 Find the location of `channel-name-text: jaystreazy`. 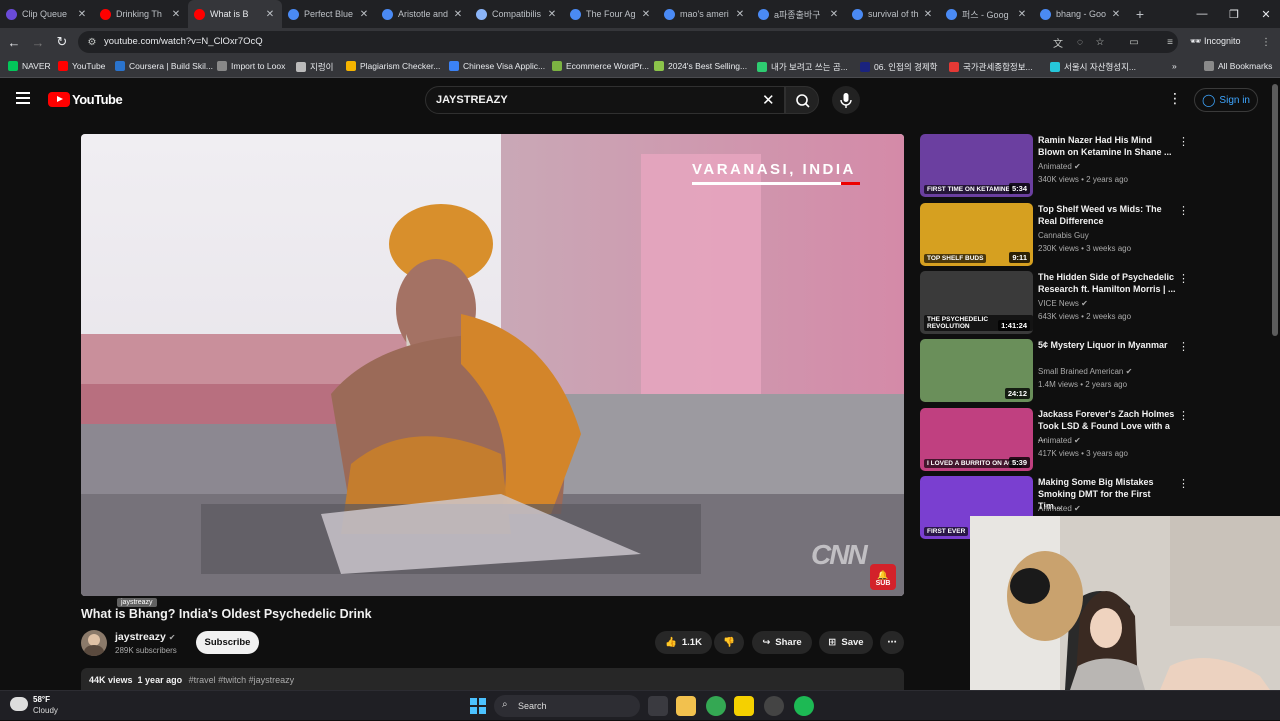

channel-name-text: jaystreazy is located at coordinates (140, 637).